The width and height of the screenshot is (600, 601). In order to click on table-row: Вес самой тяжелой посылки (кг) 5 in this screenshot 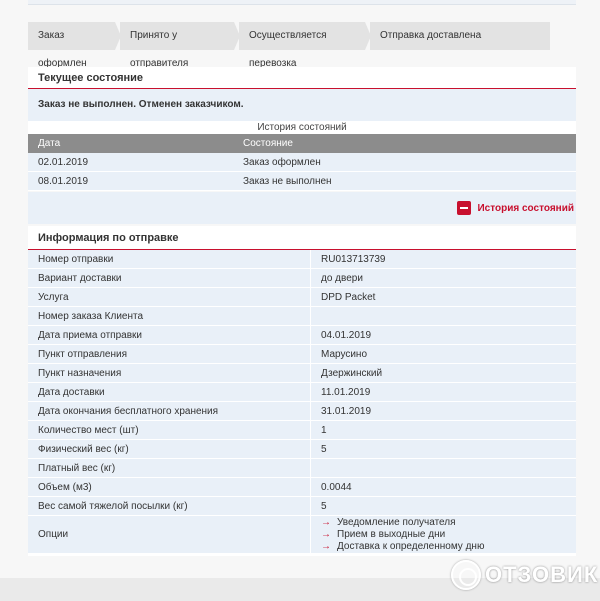, I will do `click(302, 506)`.